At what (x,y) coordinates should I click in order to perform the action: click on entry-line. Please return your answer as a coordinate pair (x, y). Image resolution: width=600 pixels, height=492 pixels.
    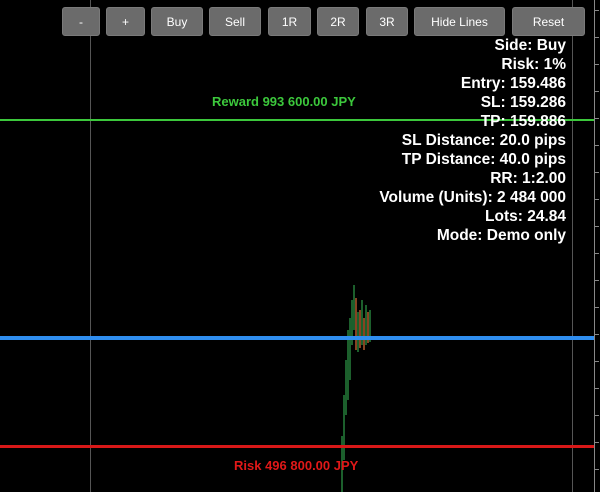
    Looking at the image, I should click on (297, 338).